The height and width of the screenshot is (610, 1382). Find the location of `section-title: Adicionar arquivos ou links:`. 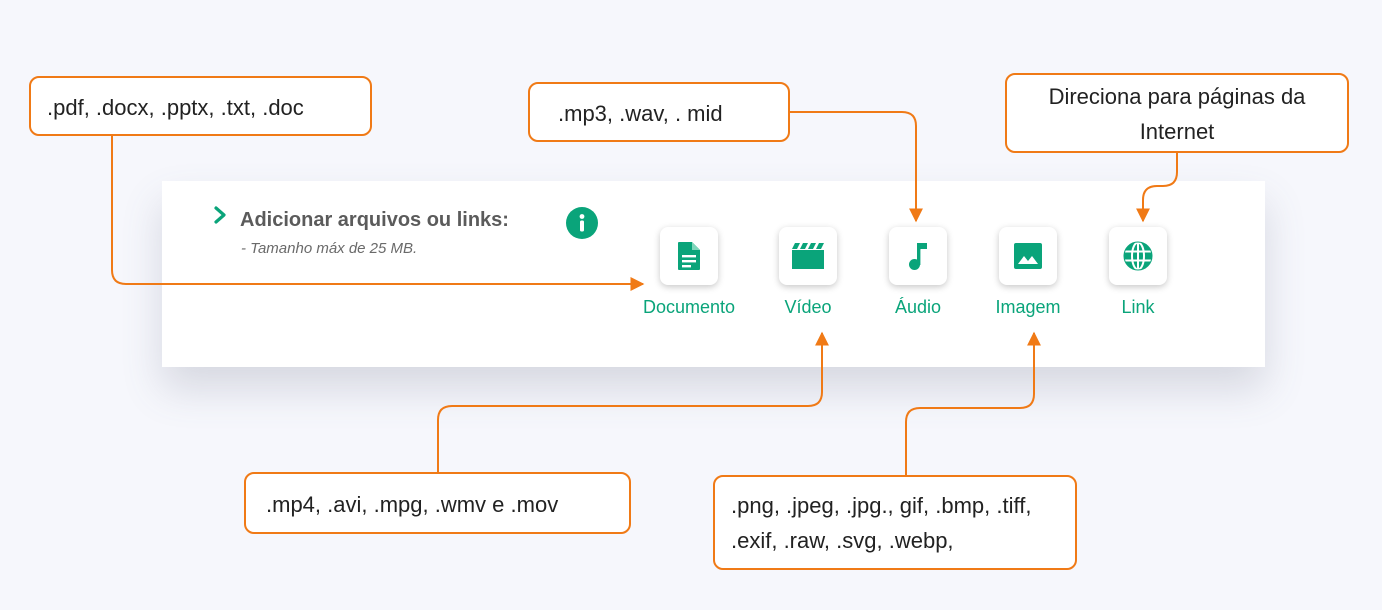

section-title: Adicionar arquivos ou links: is located at coordinates (374, 220).